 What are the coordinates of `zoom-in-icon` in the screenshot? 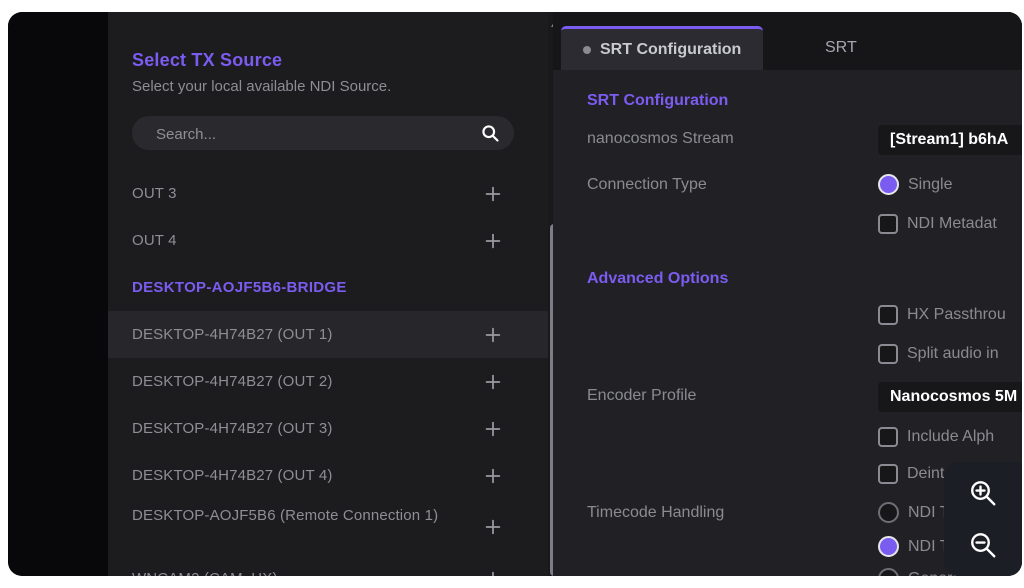 It's located at (983, 493).